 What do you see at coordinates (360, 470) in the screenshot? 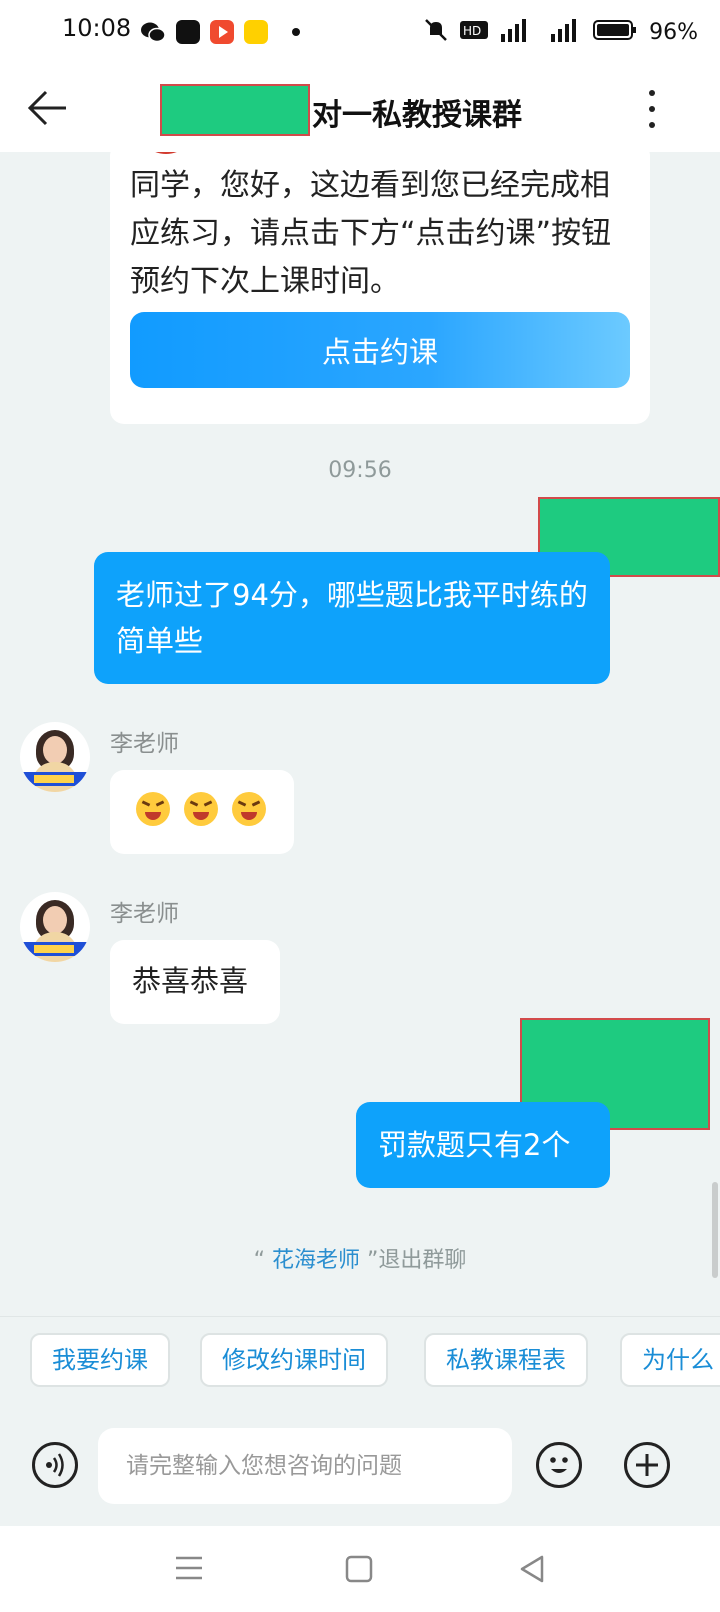
I see `timestamp: 09:56` at bounding box center [360, 470].